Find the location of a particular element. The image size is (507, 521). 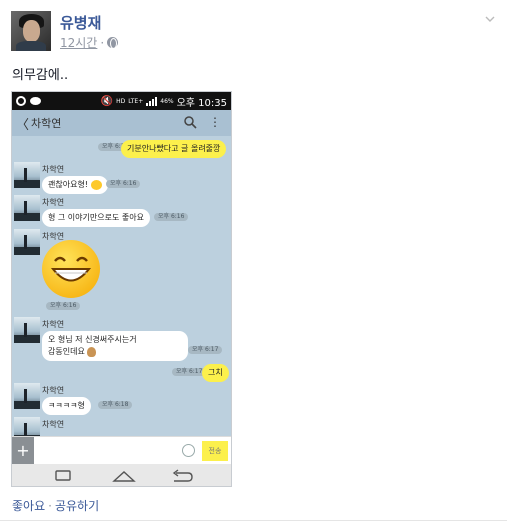

chat-app-bar: 〈 차학연 ⋮ is located at coordinates (121, 123).